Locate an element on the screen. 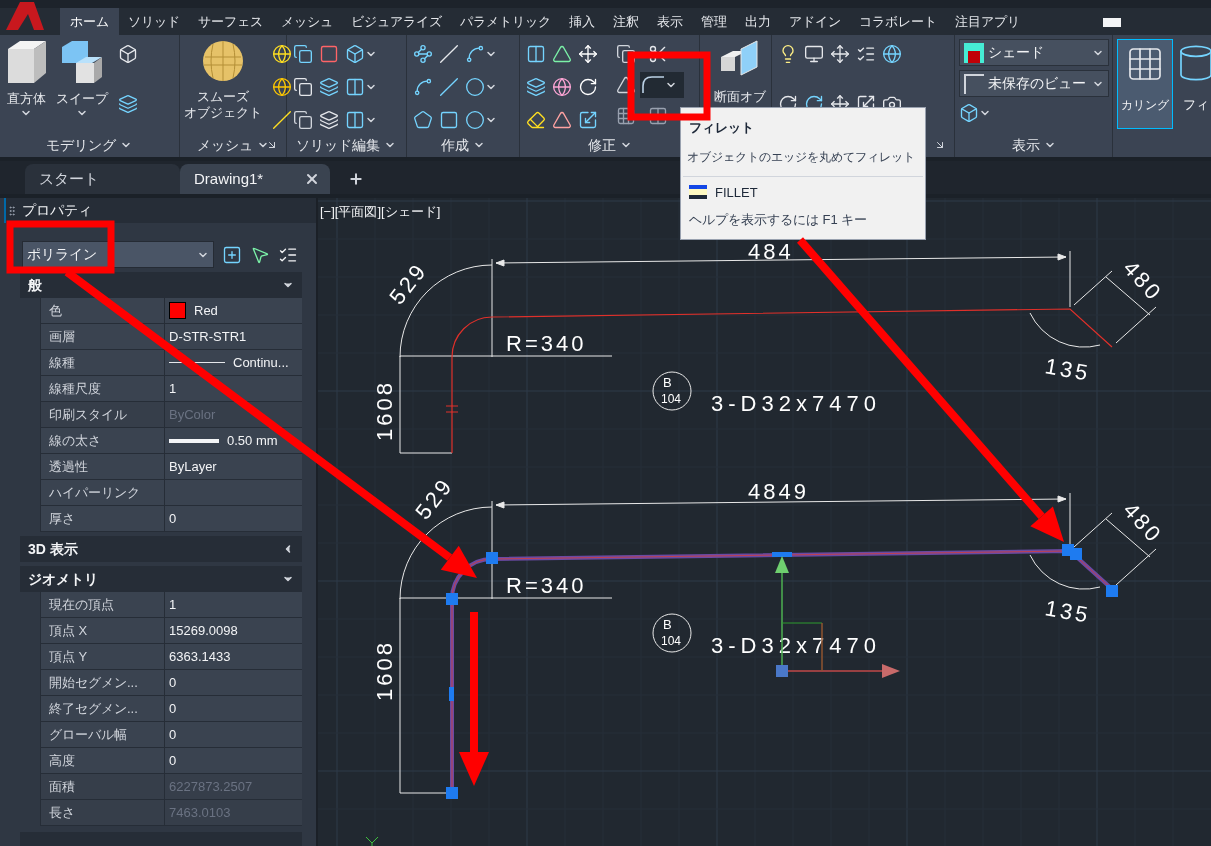 This screenshot has width=1211, height=846. ribbon-tab: 挿入 is located at coordinates (582, 21).